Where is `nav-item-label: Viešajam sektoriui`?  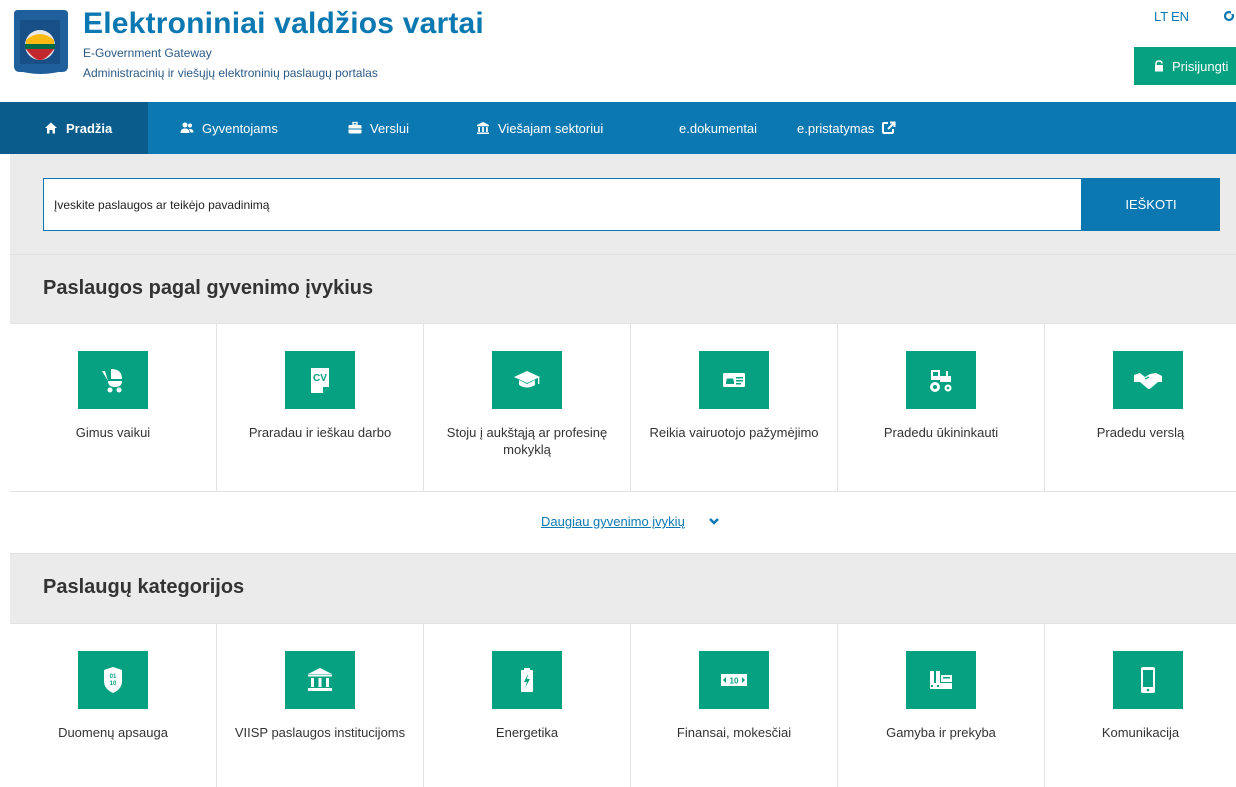 nav-item-label: Viešajam sektoriui is located at coordinates (551, 128).